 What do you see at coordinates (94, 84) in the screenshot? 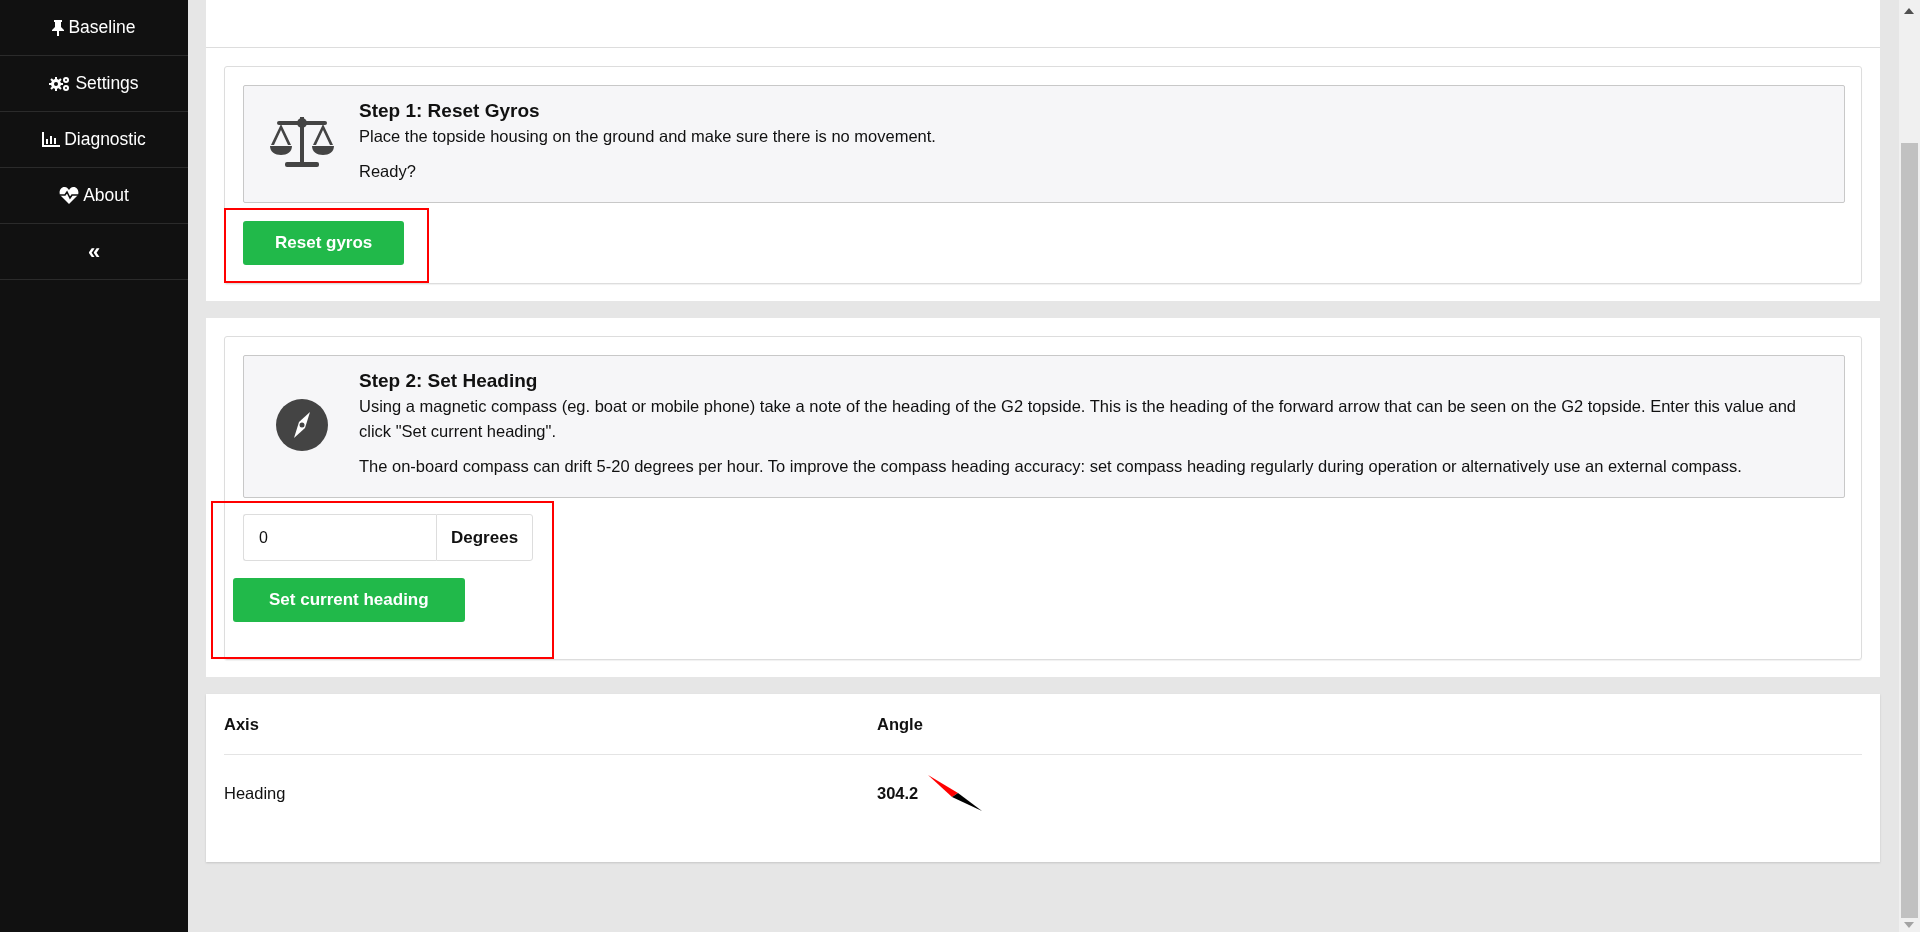
I see `sidebar-item: Settings` at bounding box center [94, 84].